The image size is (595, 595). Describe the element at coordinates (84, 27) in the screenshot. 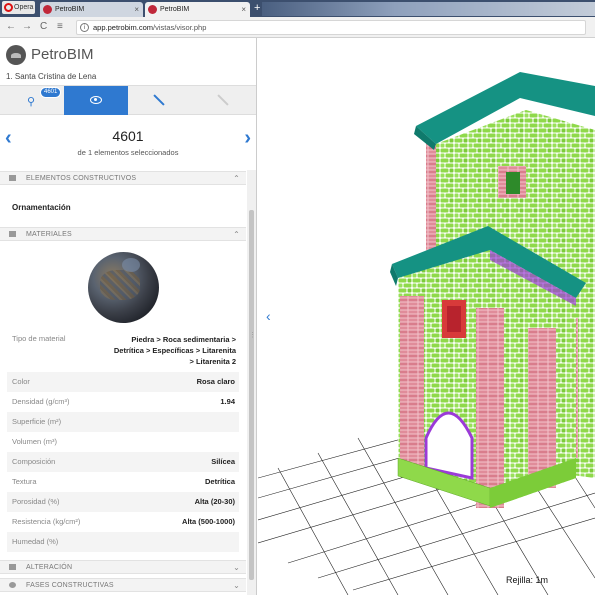

I see `info-icon: i` at that location.